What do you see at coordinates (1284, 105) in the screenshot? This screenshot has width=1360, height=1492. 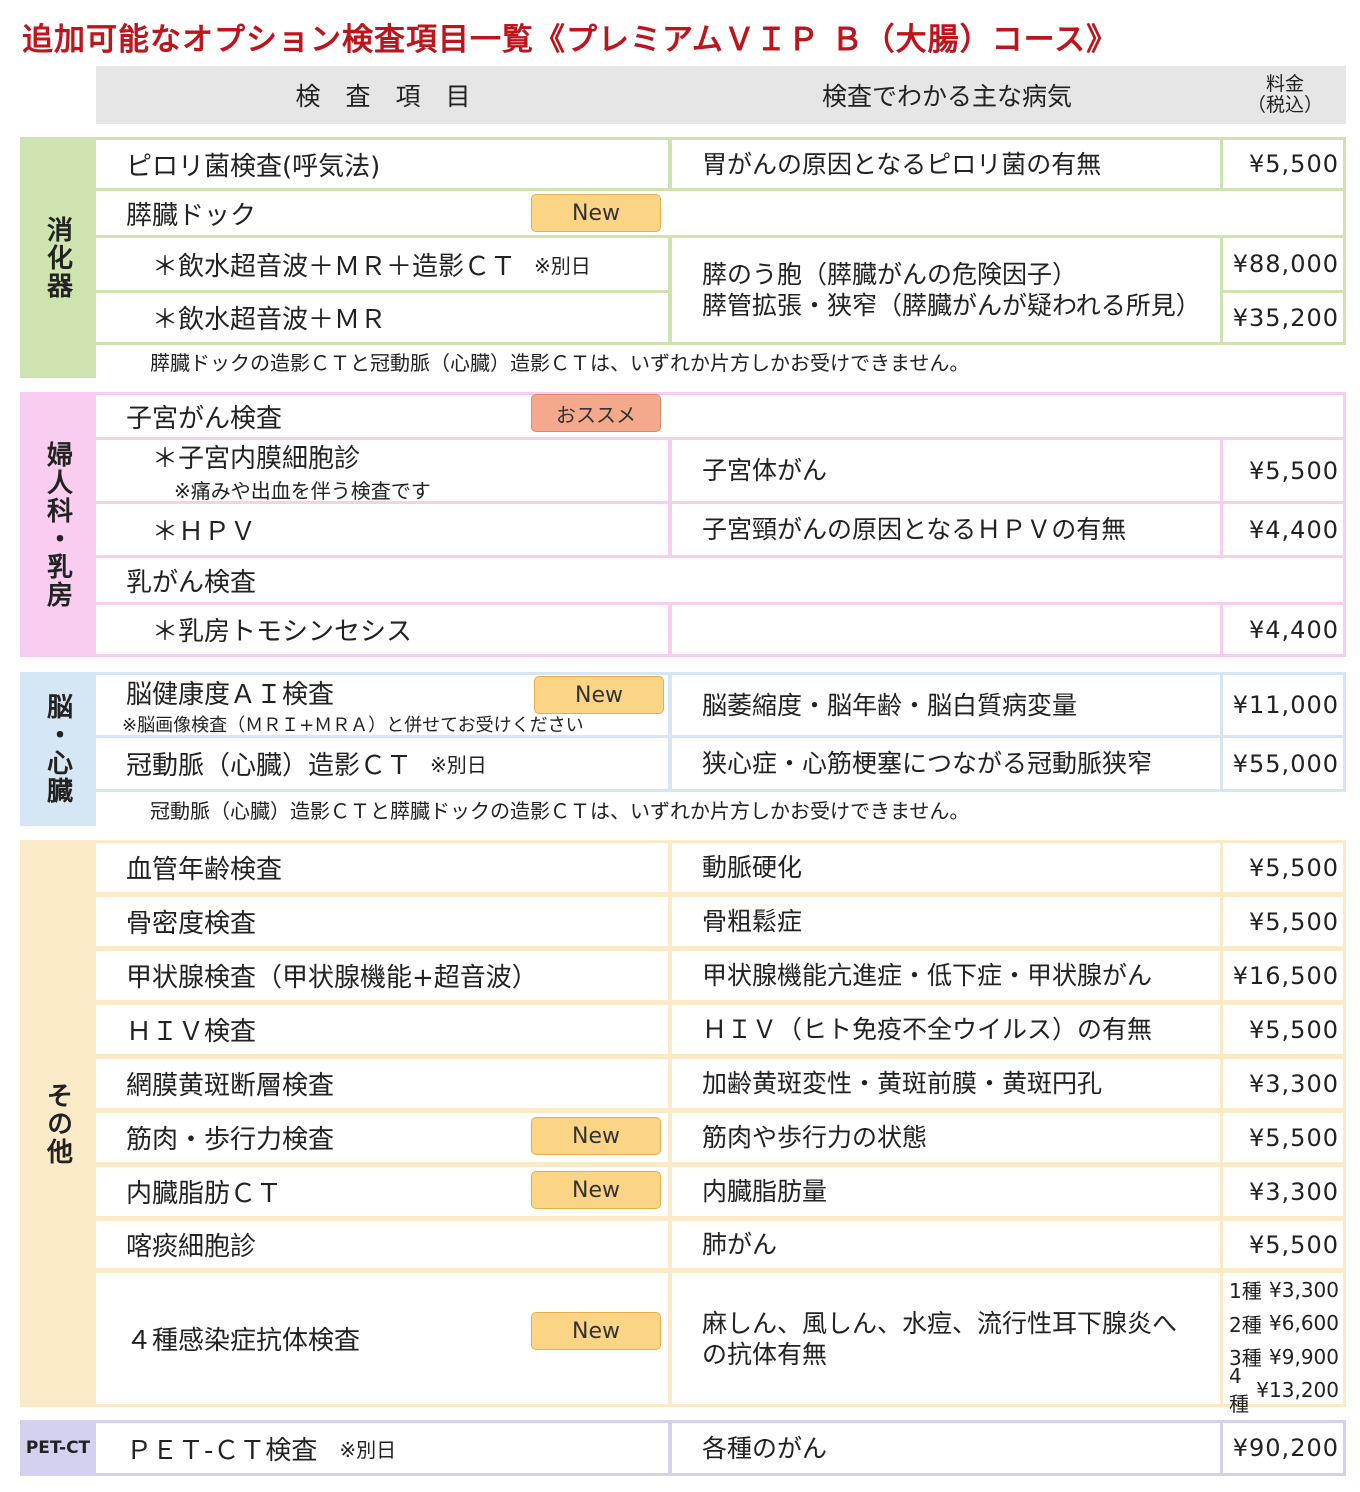 I see `header-fee-line2: （税込）` at bounding box center [1284, 105].